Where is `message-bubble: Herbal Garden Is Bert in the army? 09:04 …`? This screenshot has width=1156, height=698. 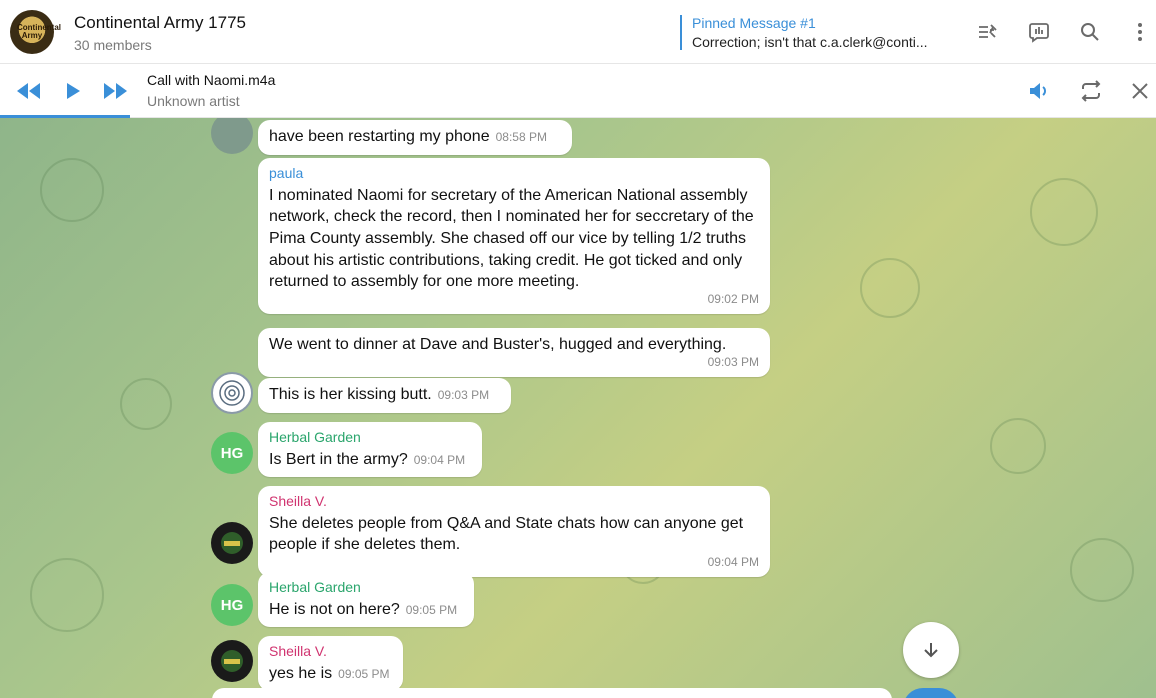 message-bubble: Herbal Garden Is Bert in the army? 09:04 … is located at coordinates (370, 450).